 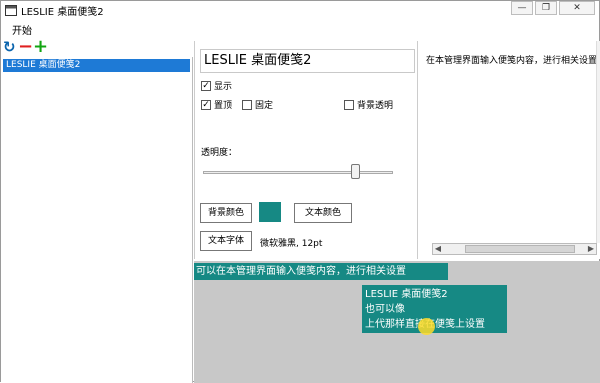 What do you see at coordinates (40, 47) in the screenshot?
I see `plus-icon: +` at bounding box center [40, 47].